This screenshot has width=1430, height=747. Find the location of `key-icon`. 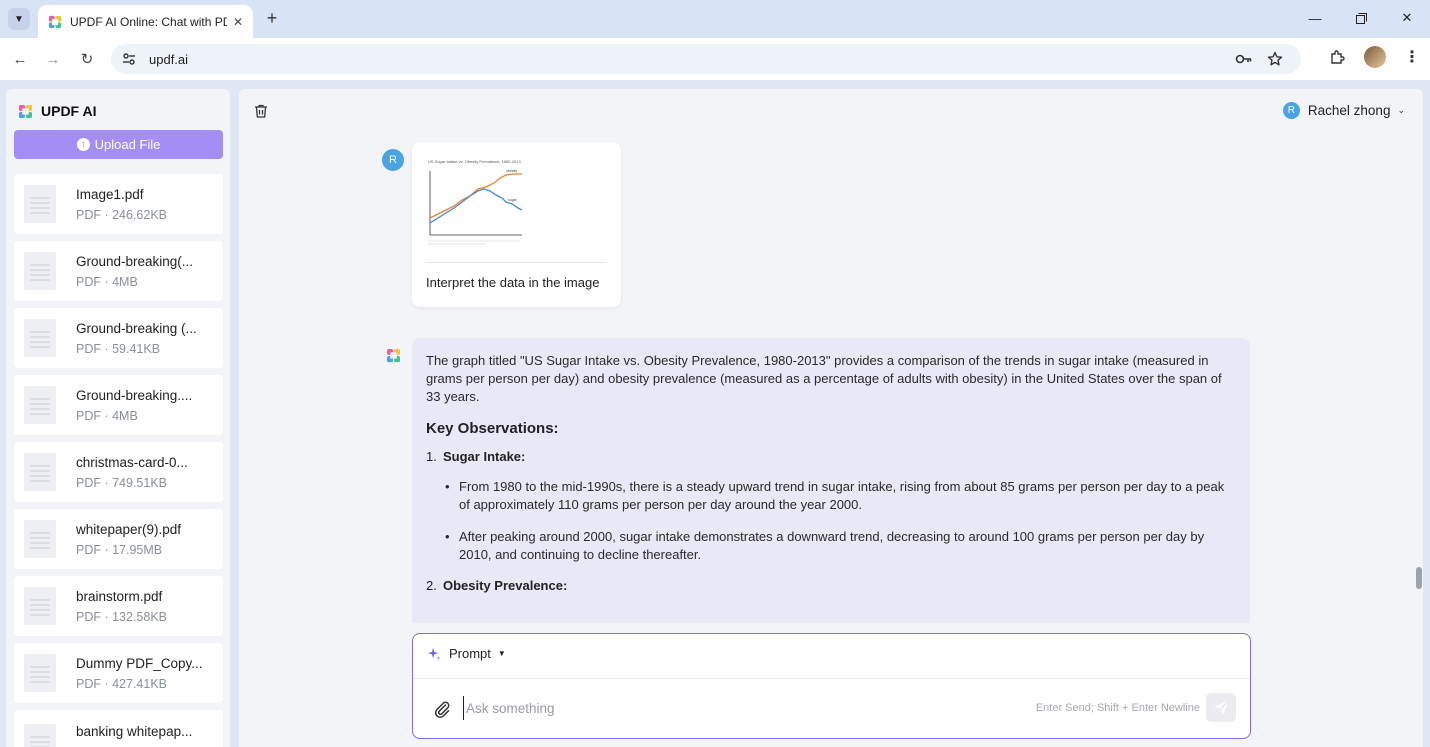

key-icon is located at coordinates (1244, 59).